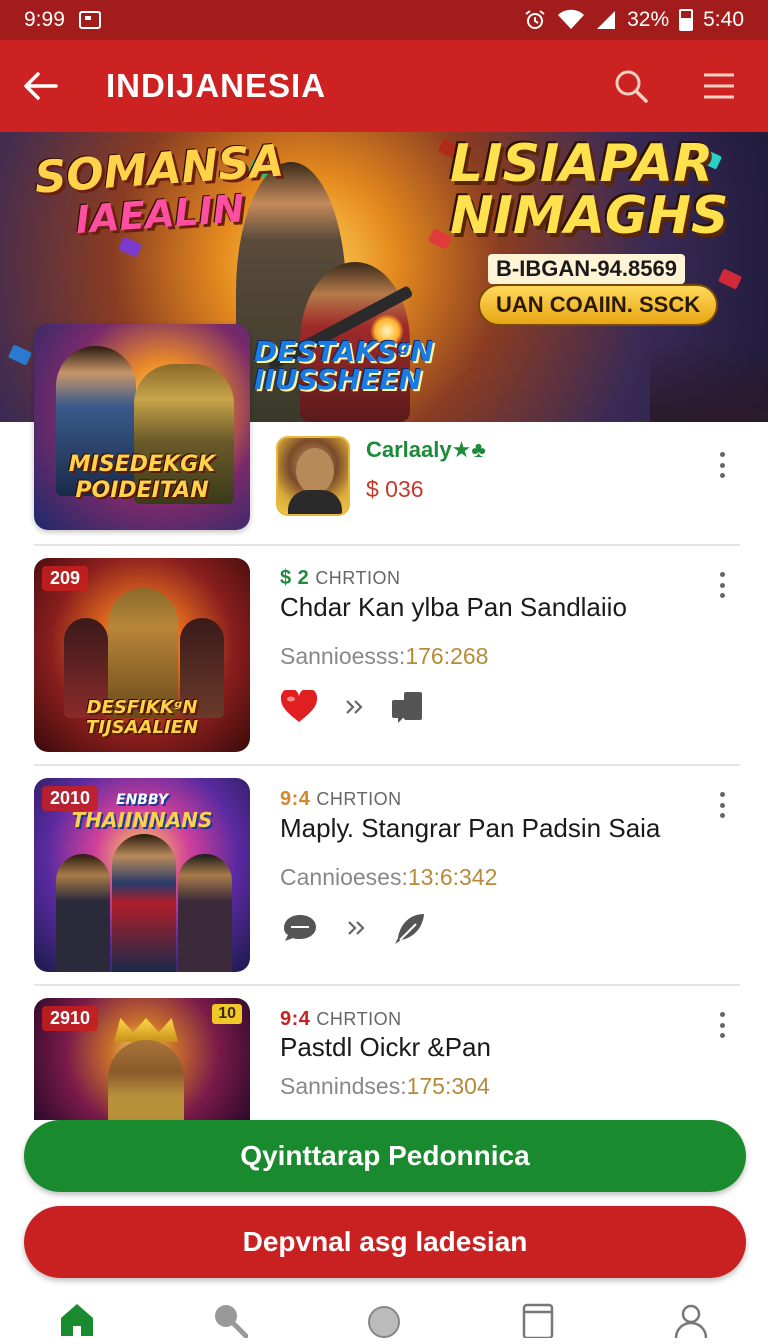 This screenshot has width=768, height=1344. What do you see at coordinates (65, 578) in the screenshot?
I see `thumb-badge: 209` at bounding box center [65, 578].